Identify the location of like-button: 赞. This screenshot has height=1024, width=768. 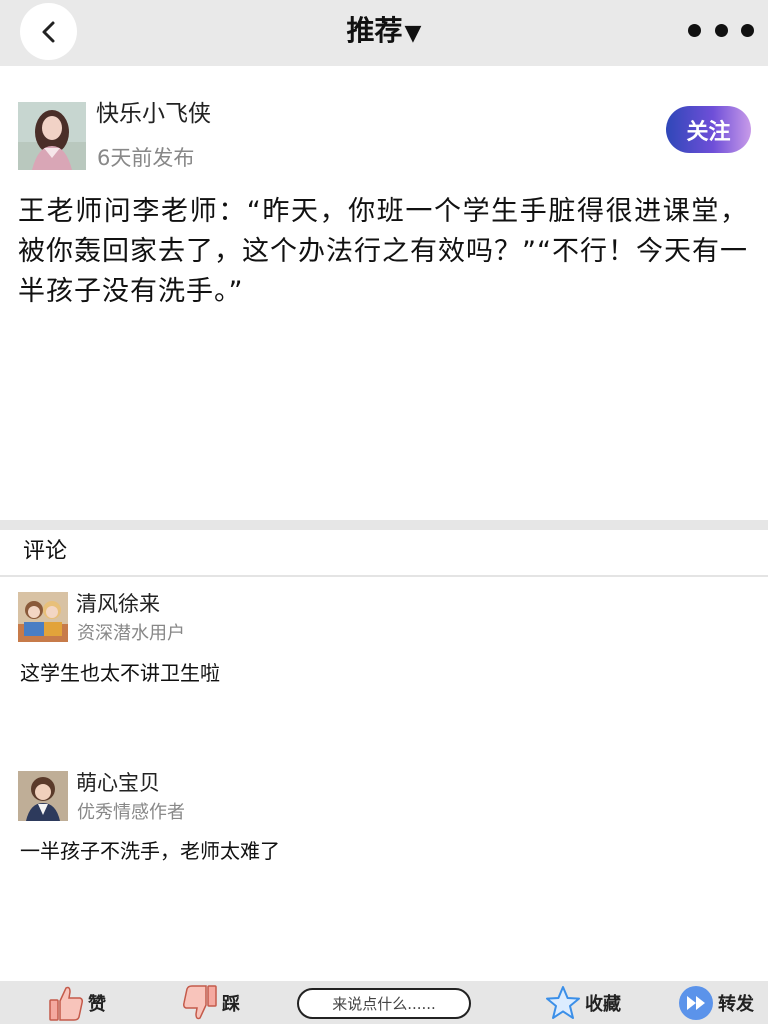
(77, 1002).